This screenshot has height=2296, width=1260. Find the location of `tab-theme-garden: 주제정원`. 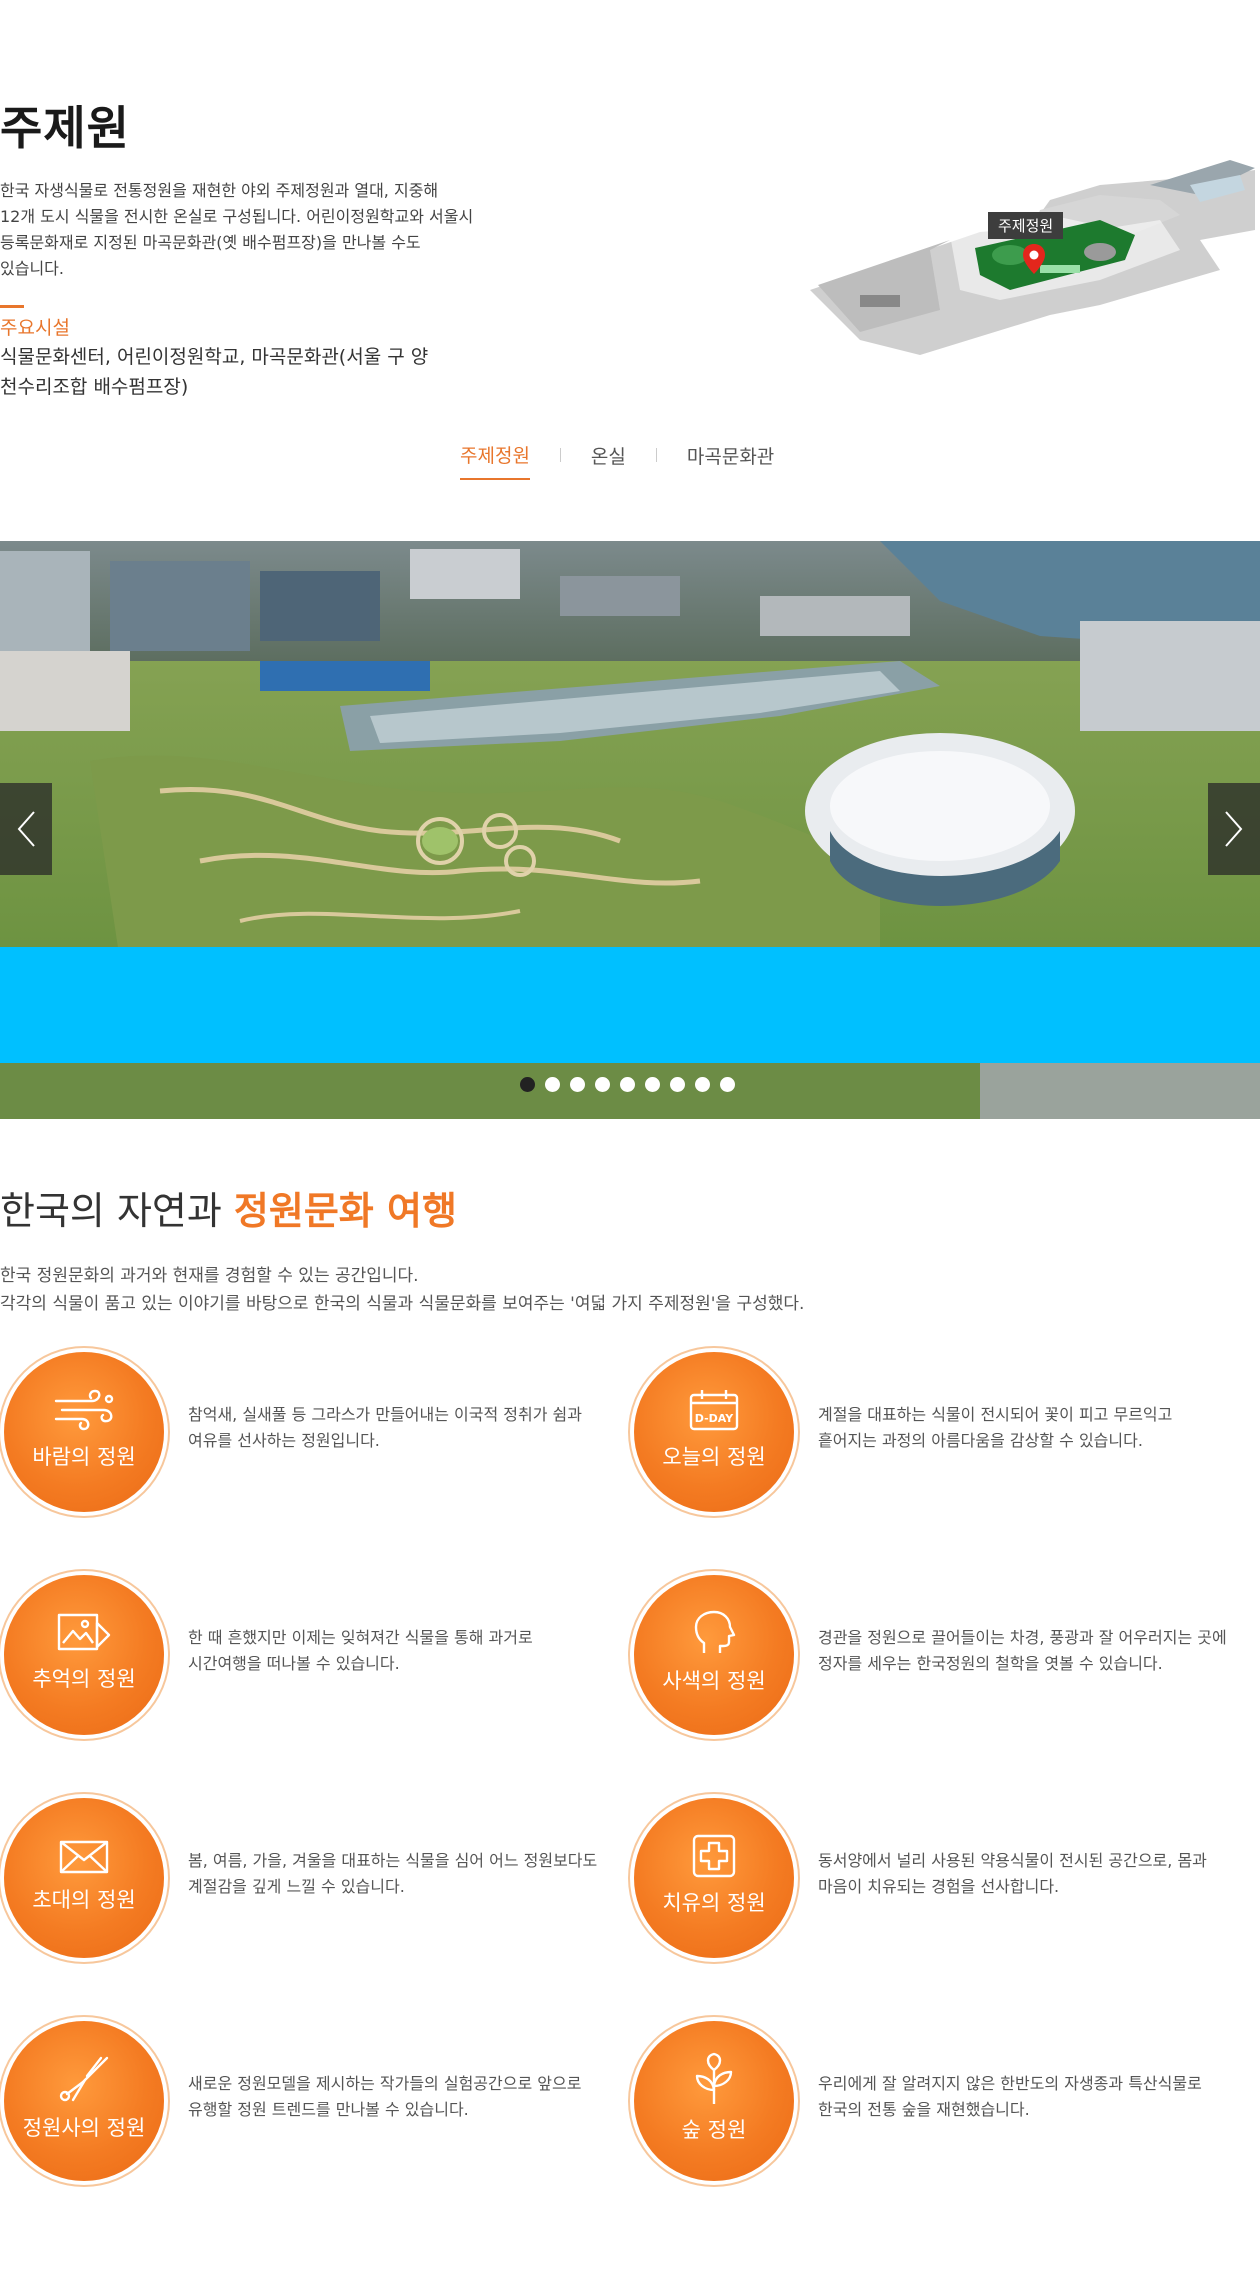

tab-theme-garden: 주제정원 is located at coordinates (495, 460).